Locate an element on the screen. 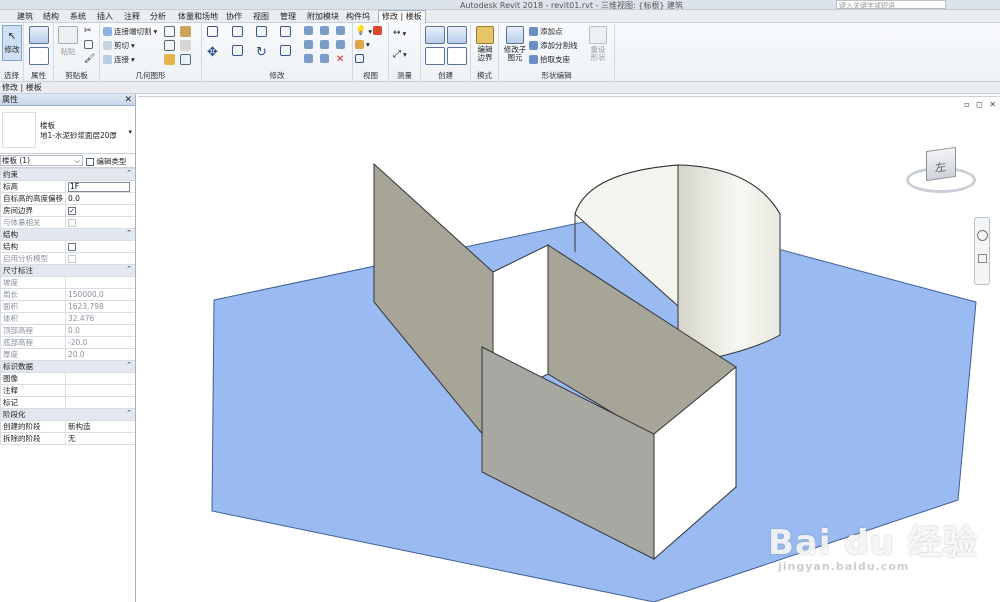 The width and height of the screenshot is (1000, 602). property-checkbox-cell: ✓ is located at coordinates (100, 210).